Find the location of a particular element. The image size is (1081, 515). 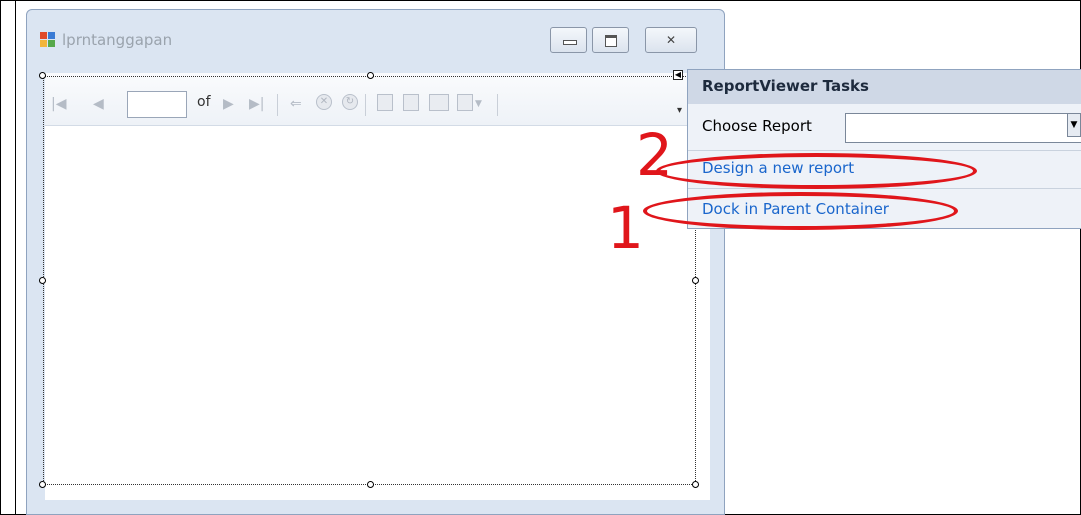

close-button: ✕ is located at coordinates (671, 40).